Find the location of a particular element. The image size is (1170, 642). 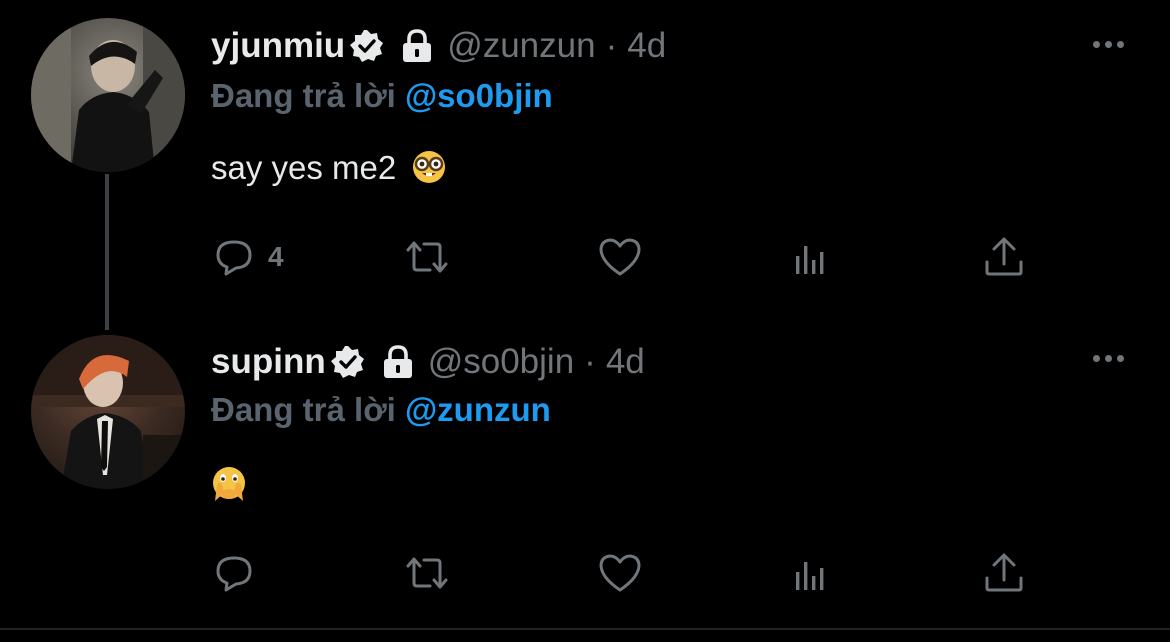

tweet-text: say yes me2 is located at coordinates (329, 168).